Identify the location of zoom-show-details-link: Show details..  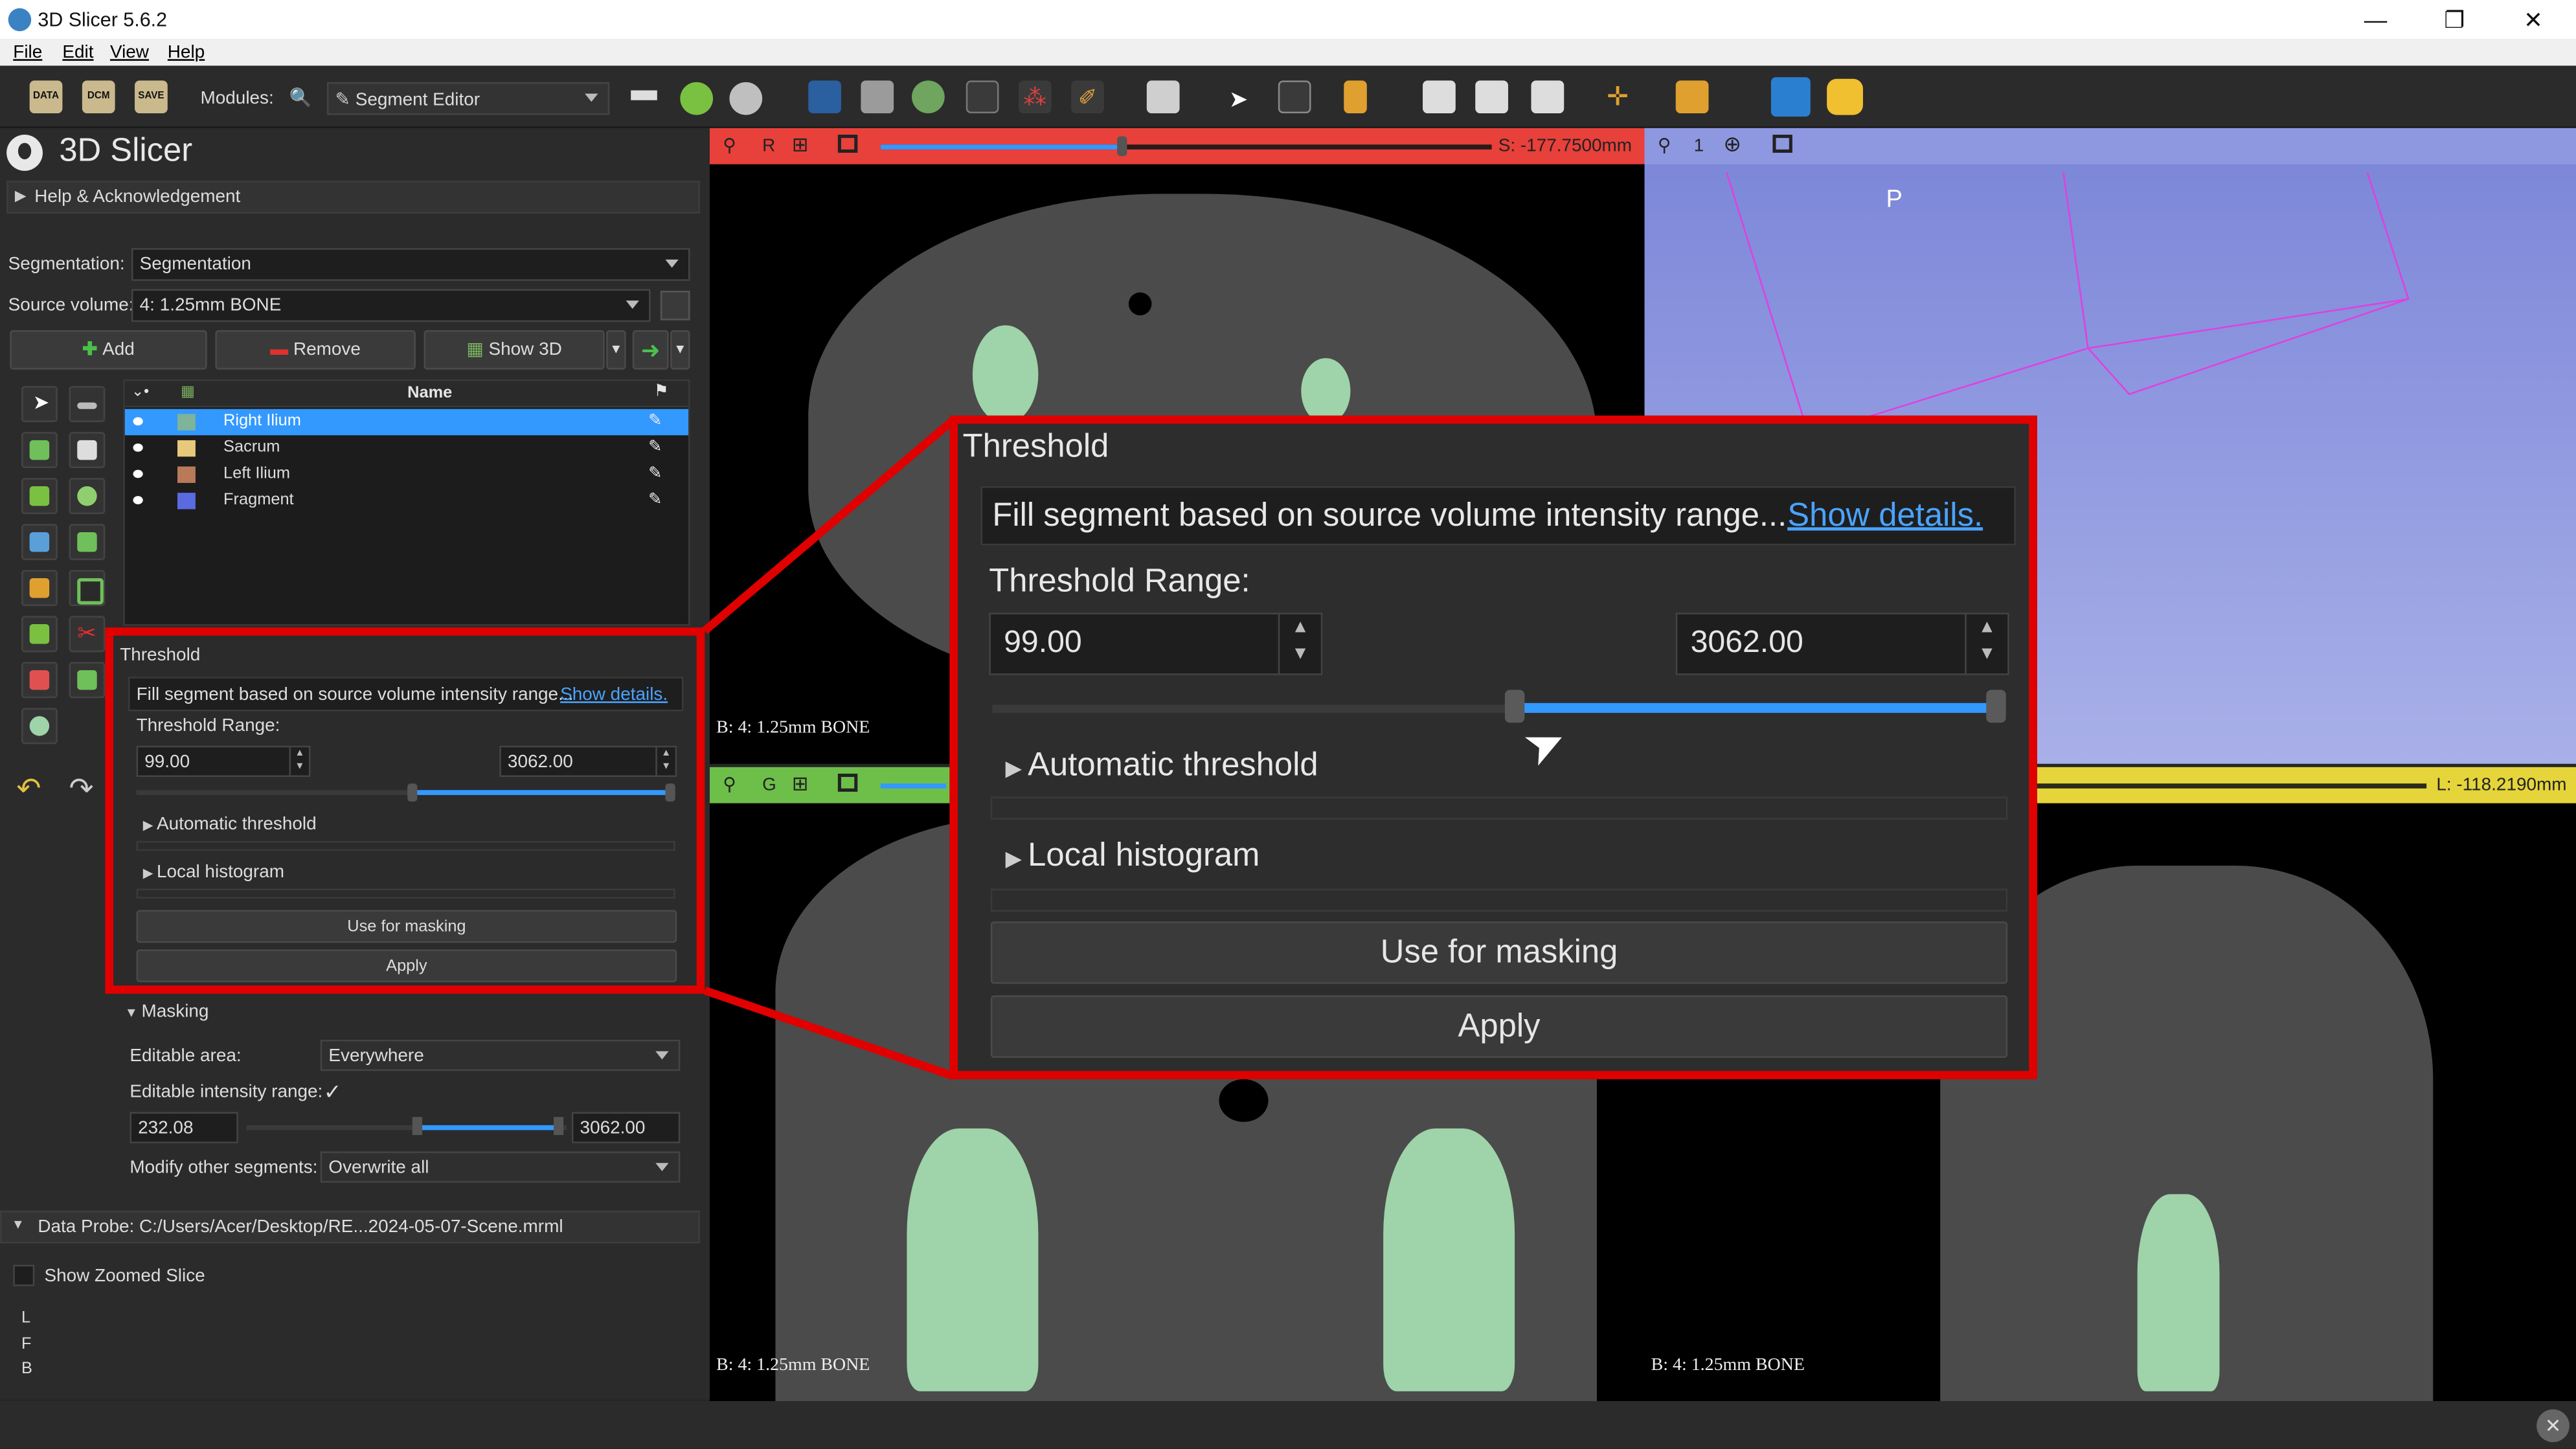
(1885, 516).